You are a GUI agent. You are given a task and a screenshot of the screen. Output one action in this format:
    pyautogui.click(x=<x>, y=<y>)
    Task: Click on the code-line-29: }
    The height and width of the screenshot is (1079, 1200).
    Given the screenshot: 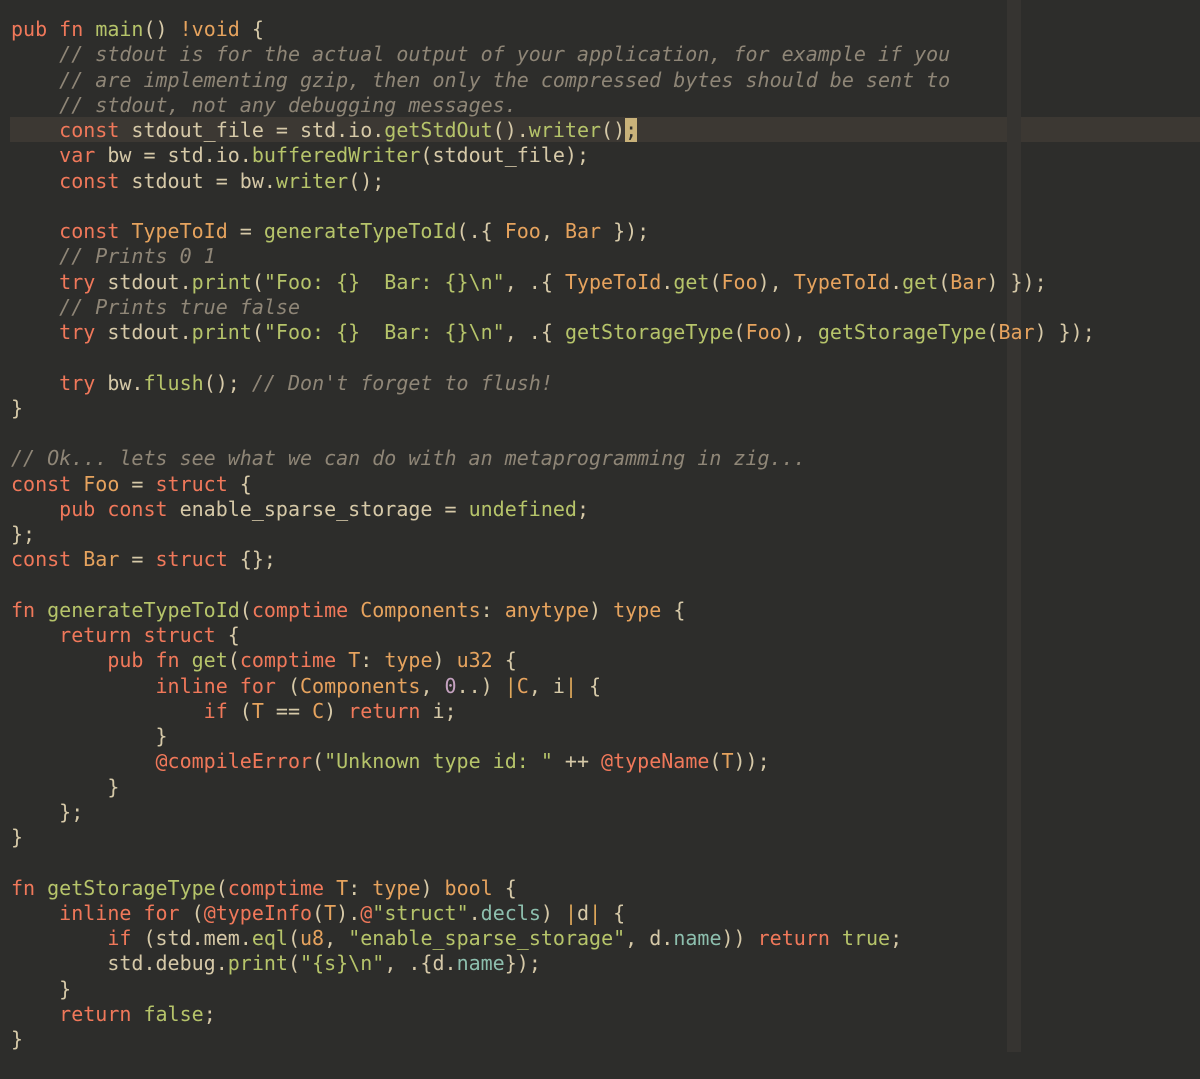 What is the action you would take?
    pyautogui.click(x=553, y=736)
    